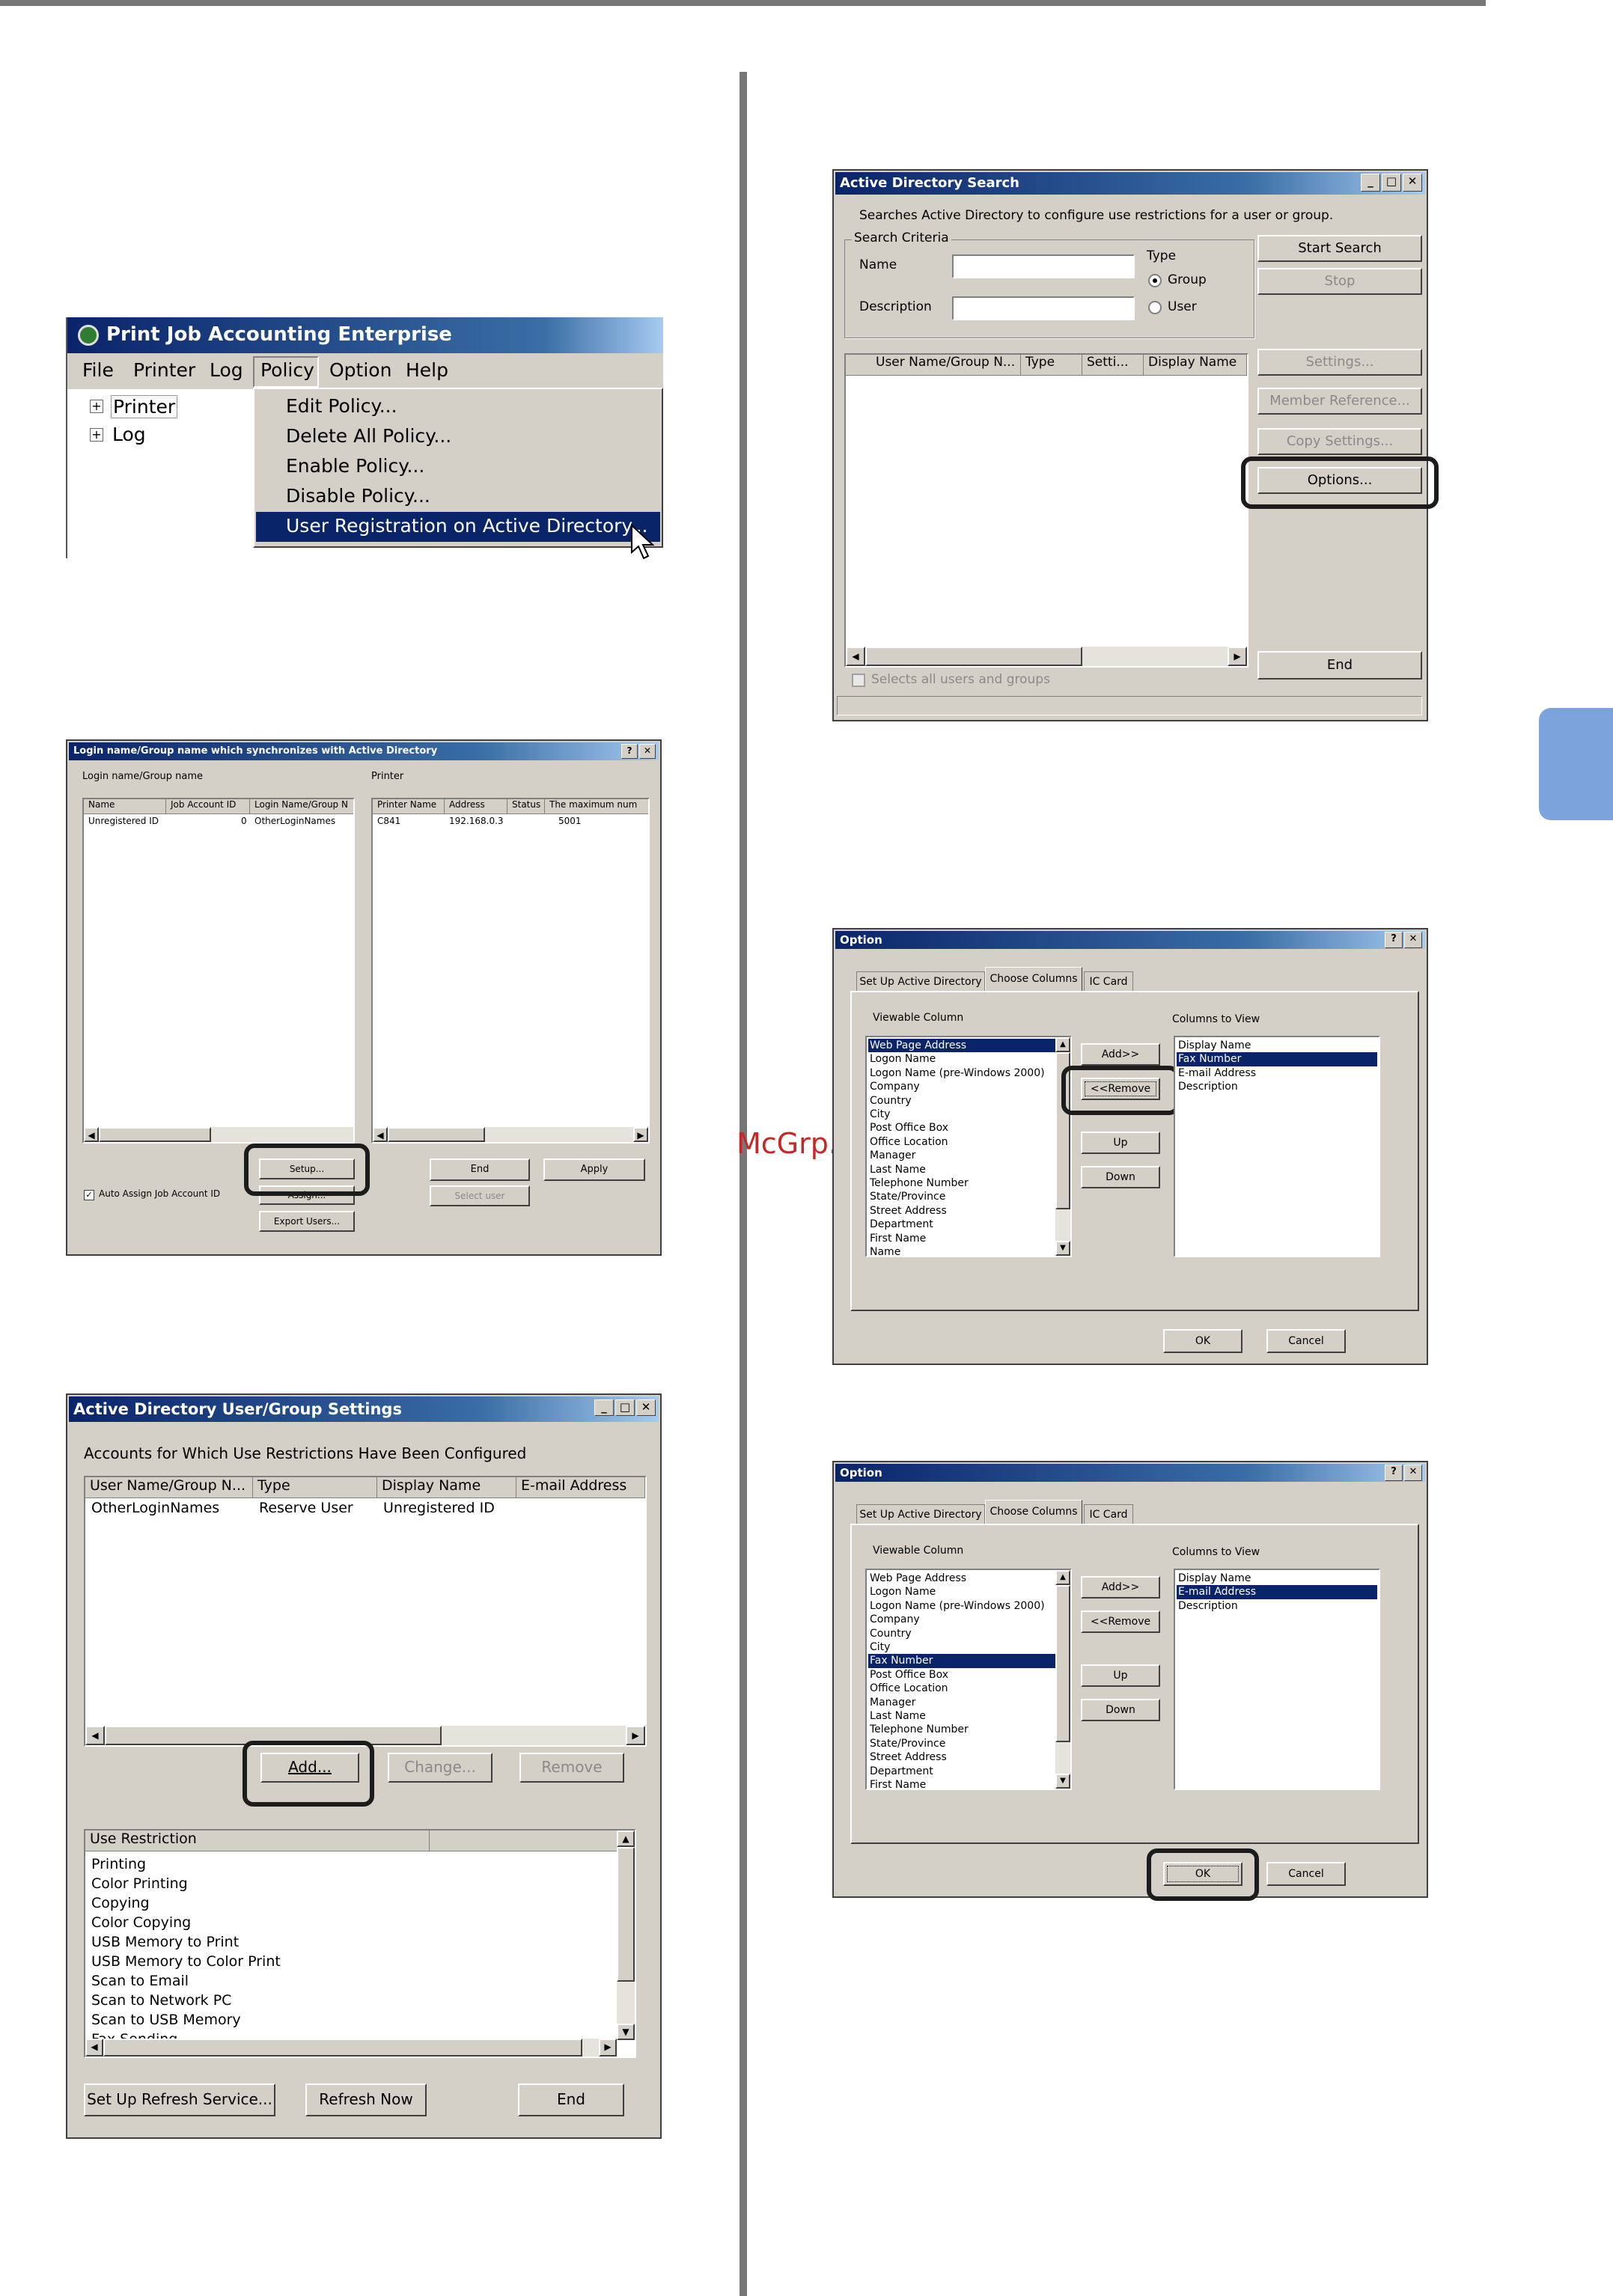  What do you see at coordinates (1043, 266) in the screenshot?
I see `name-input` at bounding box center [1043, 266].